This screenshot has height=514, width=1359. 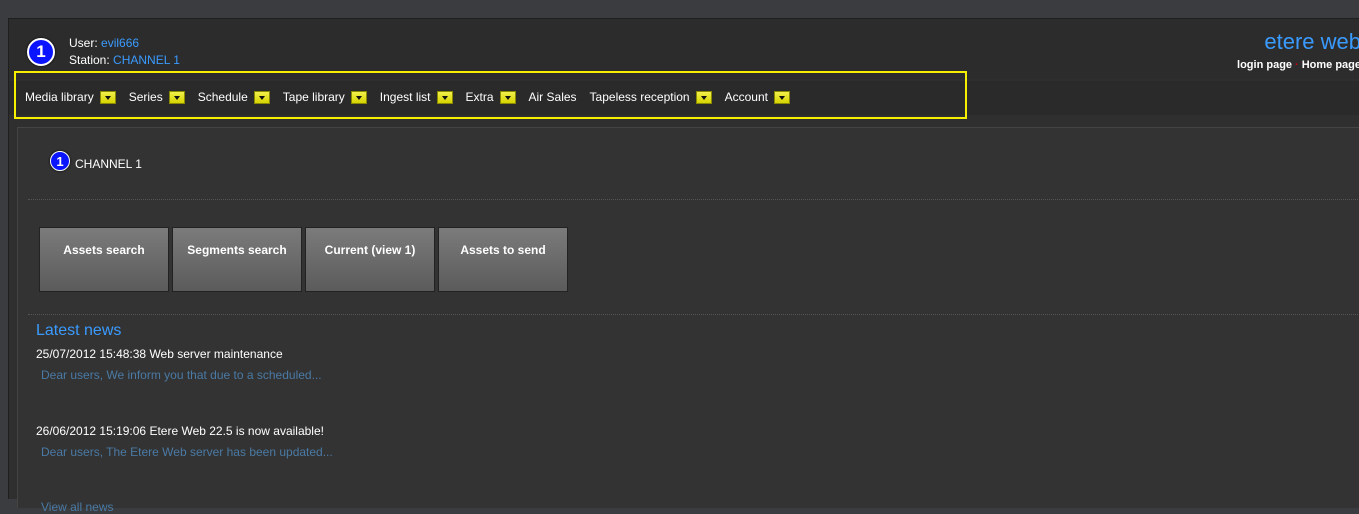 I want to click on station-badge: 1, so click(x=60, y=161).